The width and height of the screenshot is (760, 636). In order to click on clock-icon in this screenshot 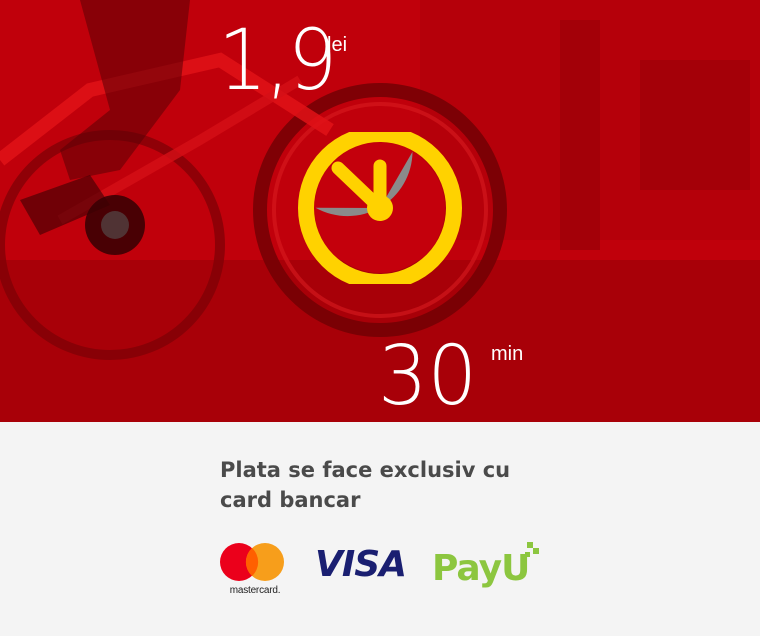, I will do `click(380, 208)`.